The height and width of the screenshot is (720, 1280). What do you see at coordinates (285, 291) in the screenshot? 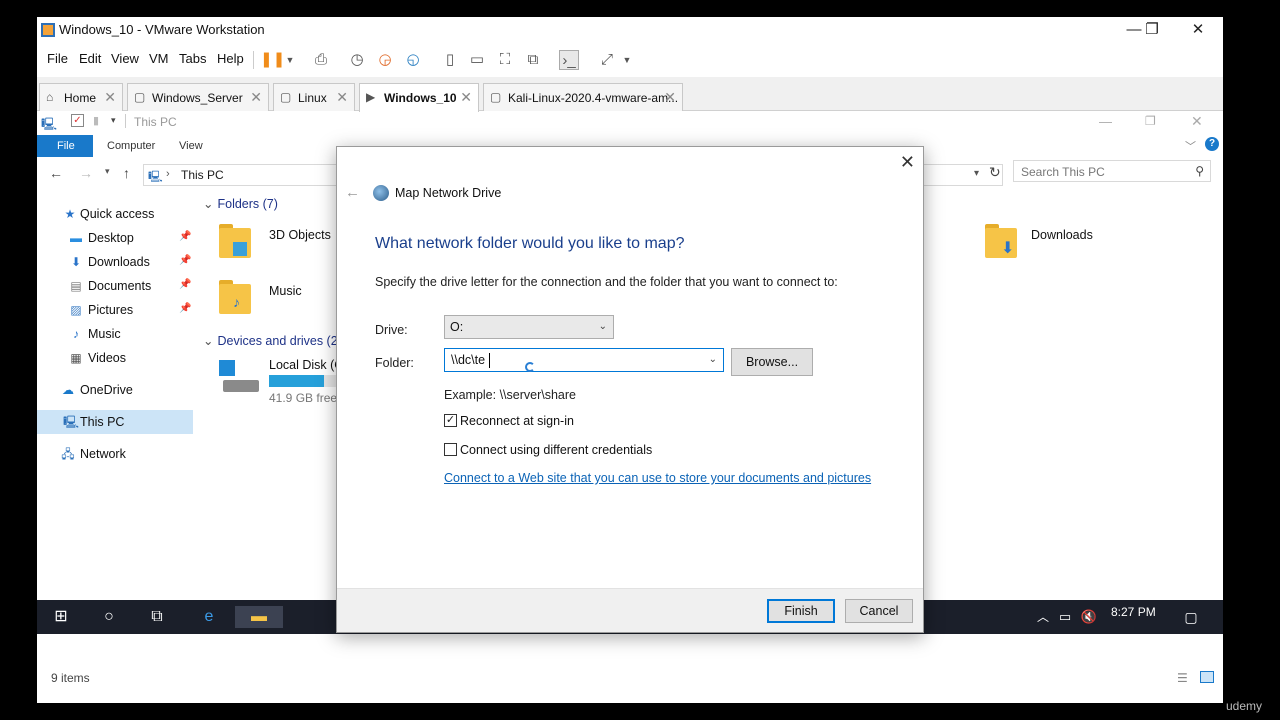
I see `folder-label: Music` at bounding box center [285, 291].